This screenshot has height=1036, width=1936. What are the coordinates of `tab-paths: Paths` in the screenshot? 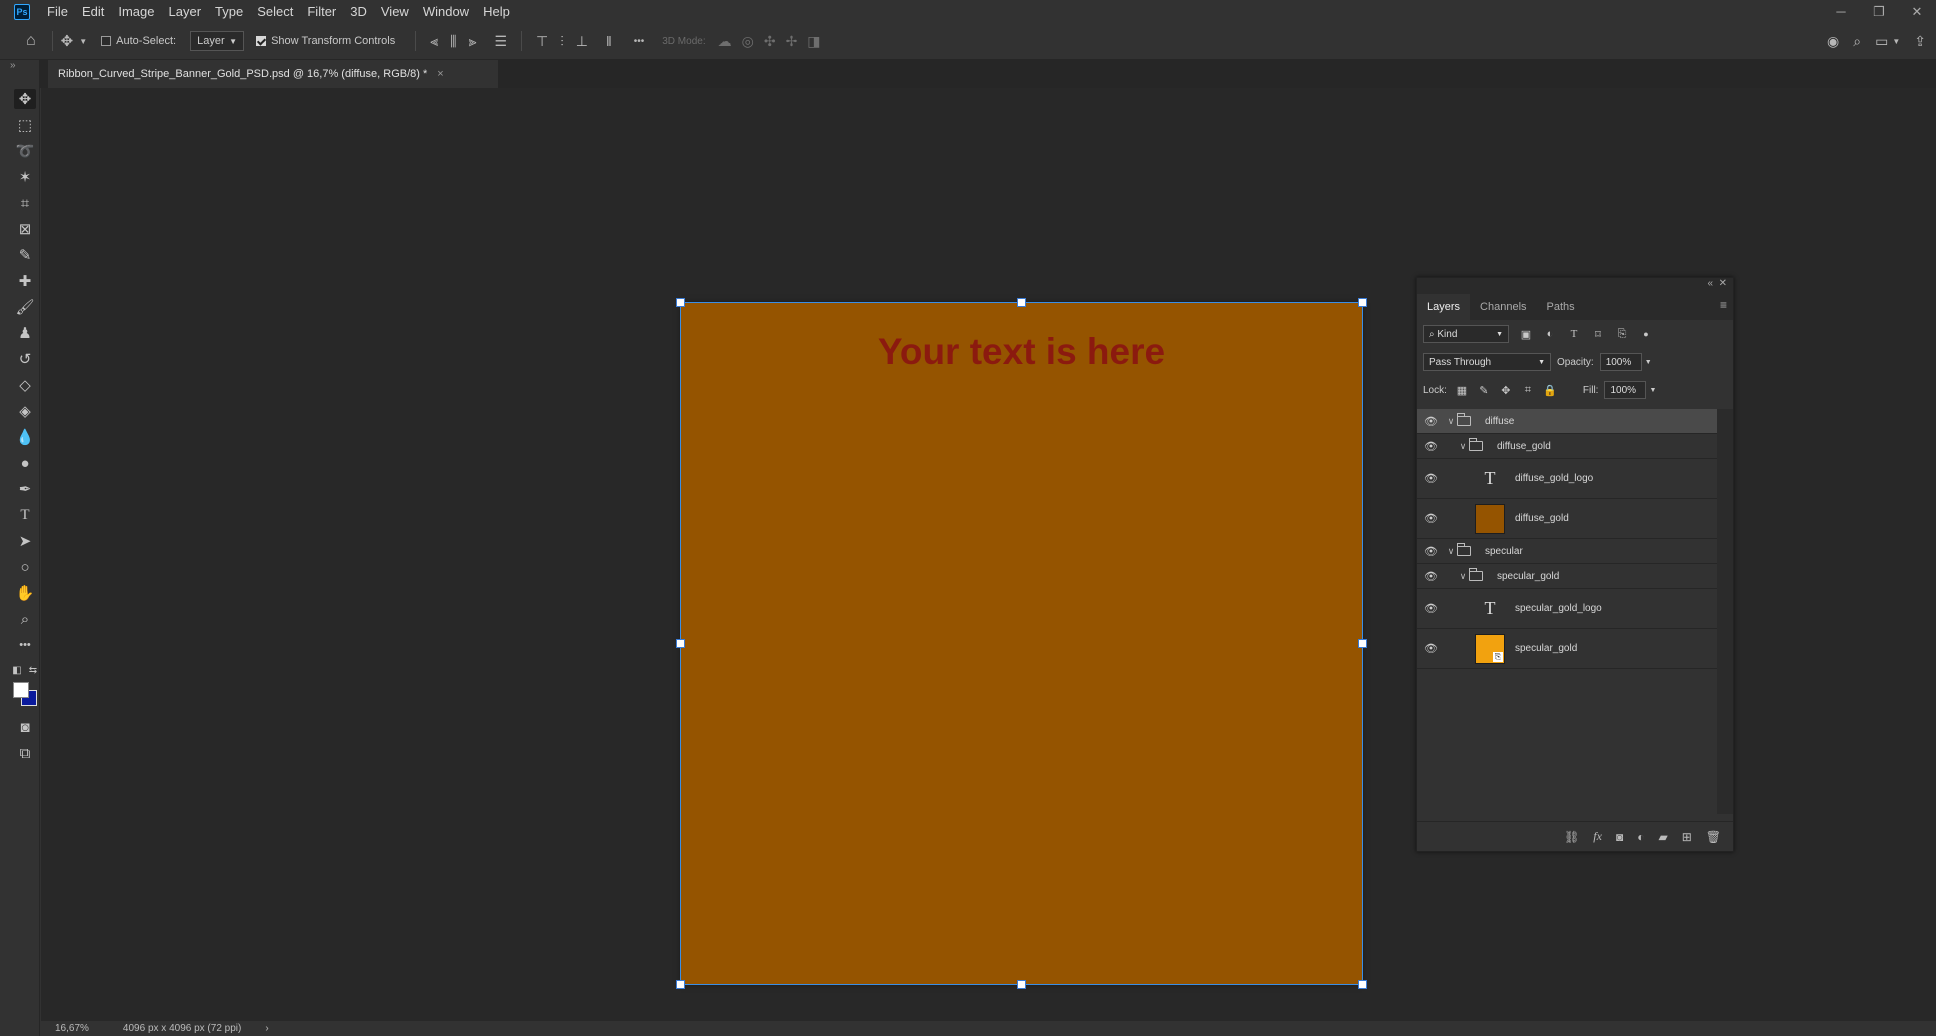 It's located at (1561, 307).